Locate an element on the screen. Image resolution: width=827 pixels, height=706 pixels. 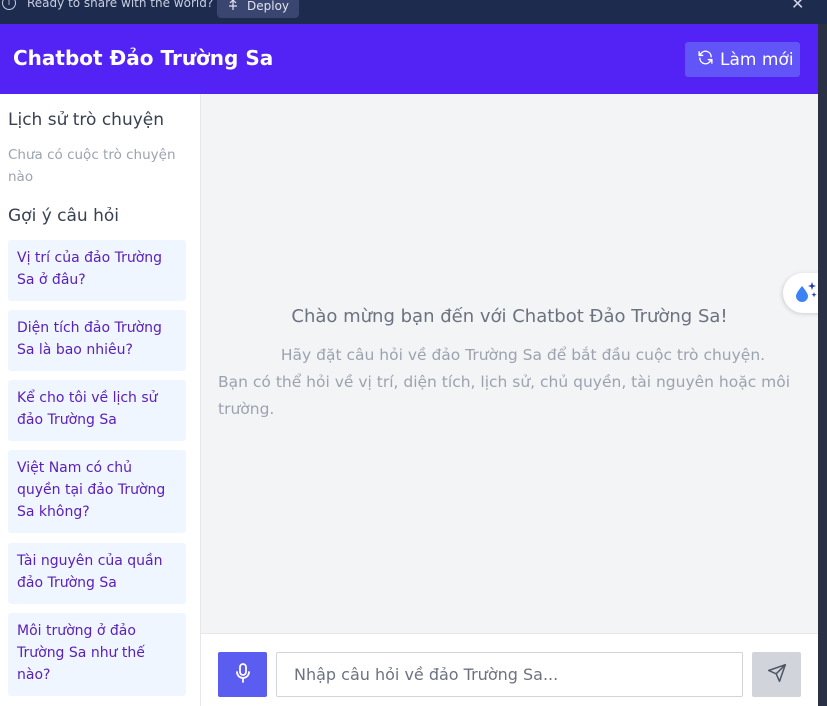
suggestion-item: Diện tích đảo Trường Sa là bao nhiêu? is located at coordinates (97, 340).